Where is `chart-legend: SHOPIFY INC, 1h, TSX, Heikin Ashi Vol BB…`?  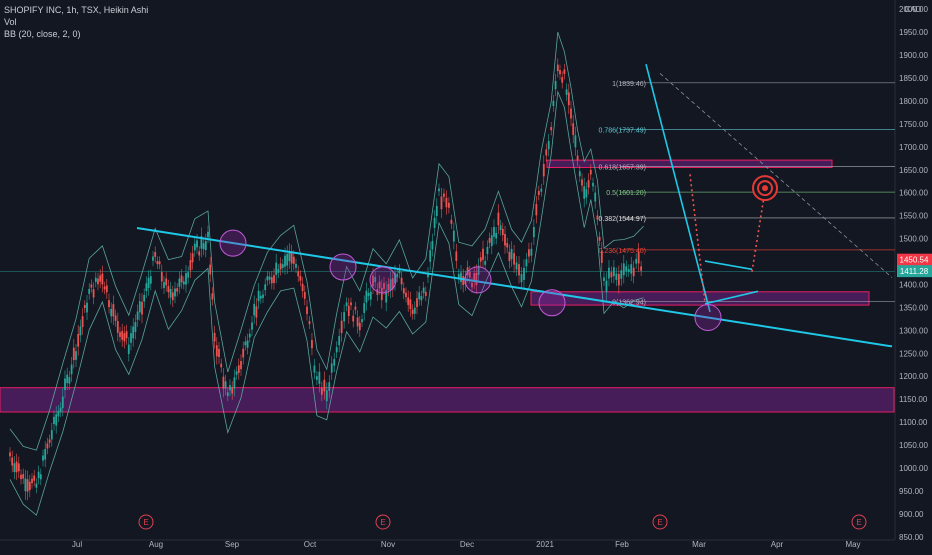 chart-legend: SHOPIFY INC, 1h, TSX, Heikin Ashi Vol BB… is located at coordinates (76, 22).